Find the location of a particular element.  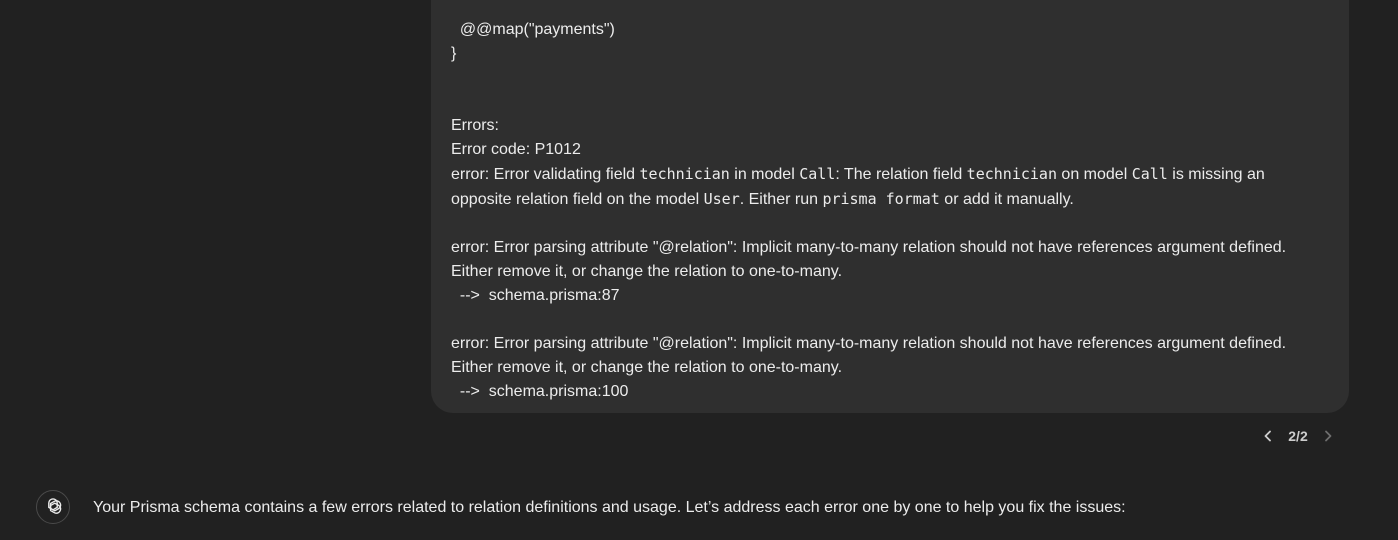

inline-code: User is located at coordinates (721, 199).